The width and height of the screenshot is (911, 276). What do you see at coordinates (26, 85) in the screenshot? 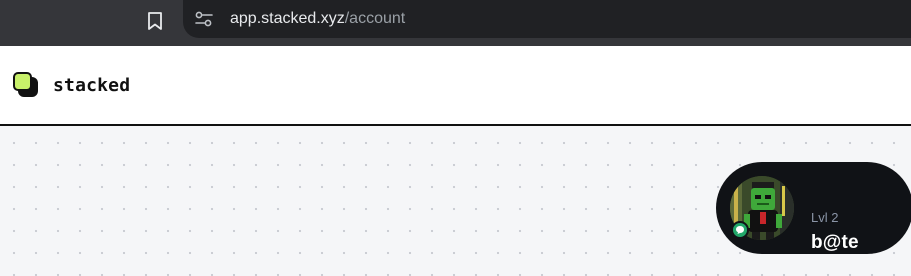
I see `stacked-logo-icon` at bounding box center [26, 85].